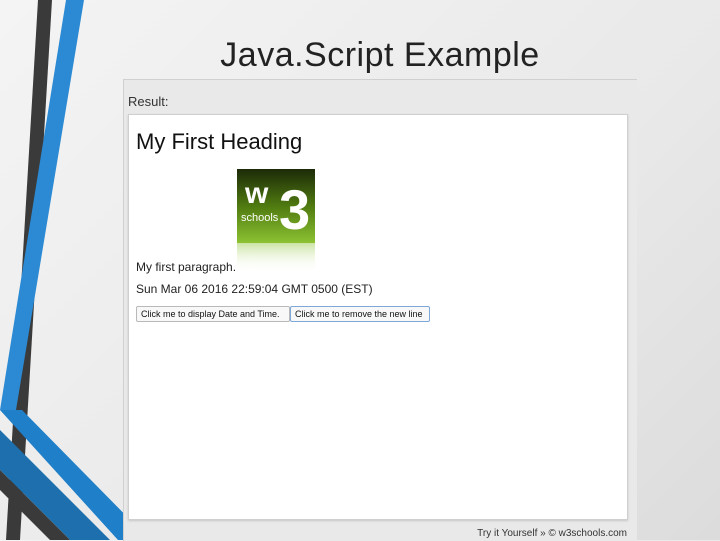  Describe the element at coordinates (256, 193) in the screenshot. I see `logo-w-text: w` at that location.